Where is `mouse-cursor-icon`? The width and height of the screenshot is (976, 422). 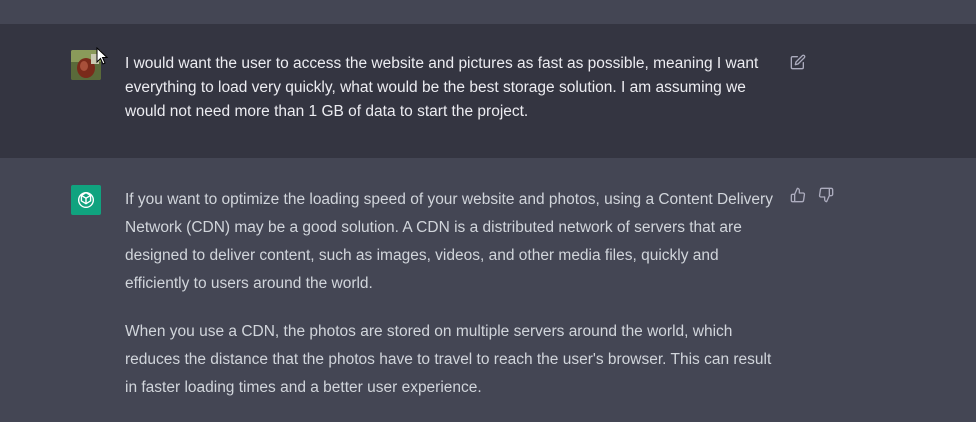 mouse-cursor-icon is located at coordinates (102, 58).